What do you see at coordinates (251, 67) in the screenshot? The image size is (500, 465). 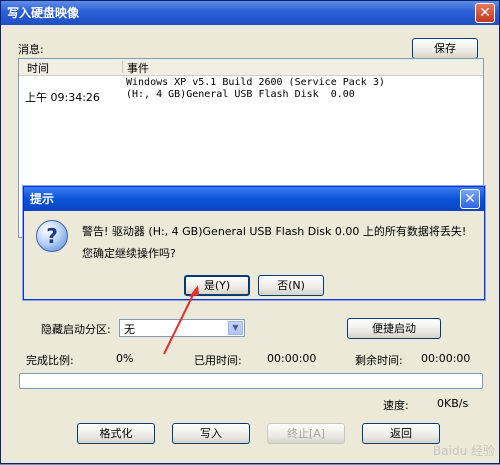 I see `log-header: 时间 事件` at bounding box center [251, 67].